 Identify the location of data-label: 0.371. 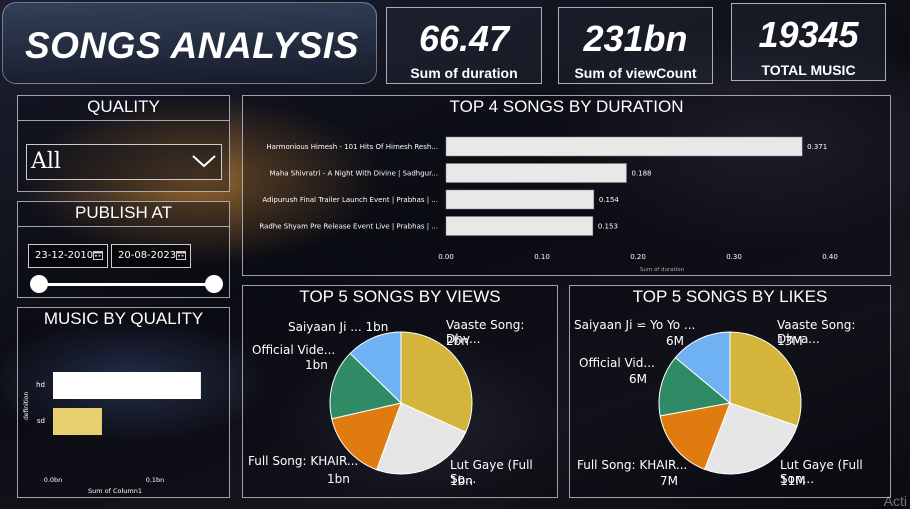
(817, 147).